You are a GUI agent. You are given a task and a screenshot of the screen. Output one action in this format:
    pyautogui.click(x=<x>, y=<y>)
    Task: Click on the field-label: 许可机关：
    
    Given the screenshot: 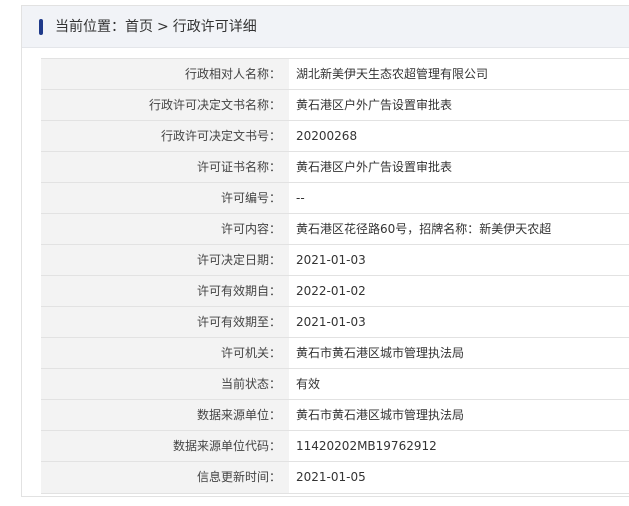 What is the action you would take?
    pyautogui.click(x=165, y=353)
    